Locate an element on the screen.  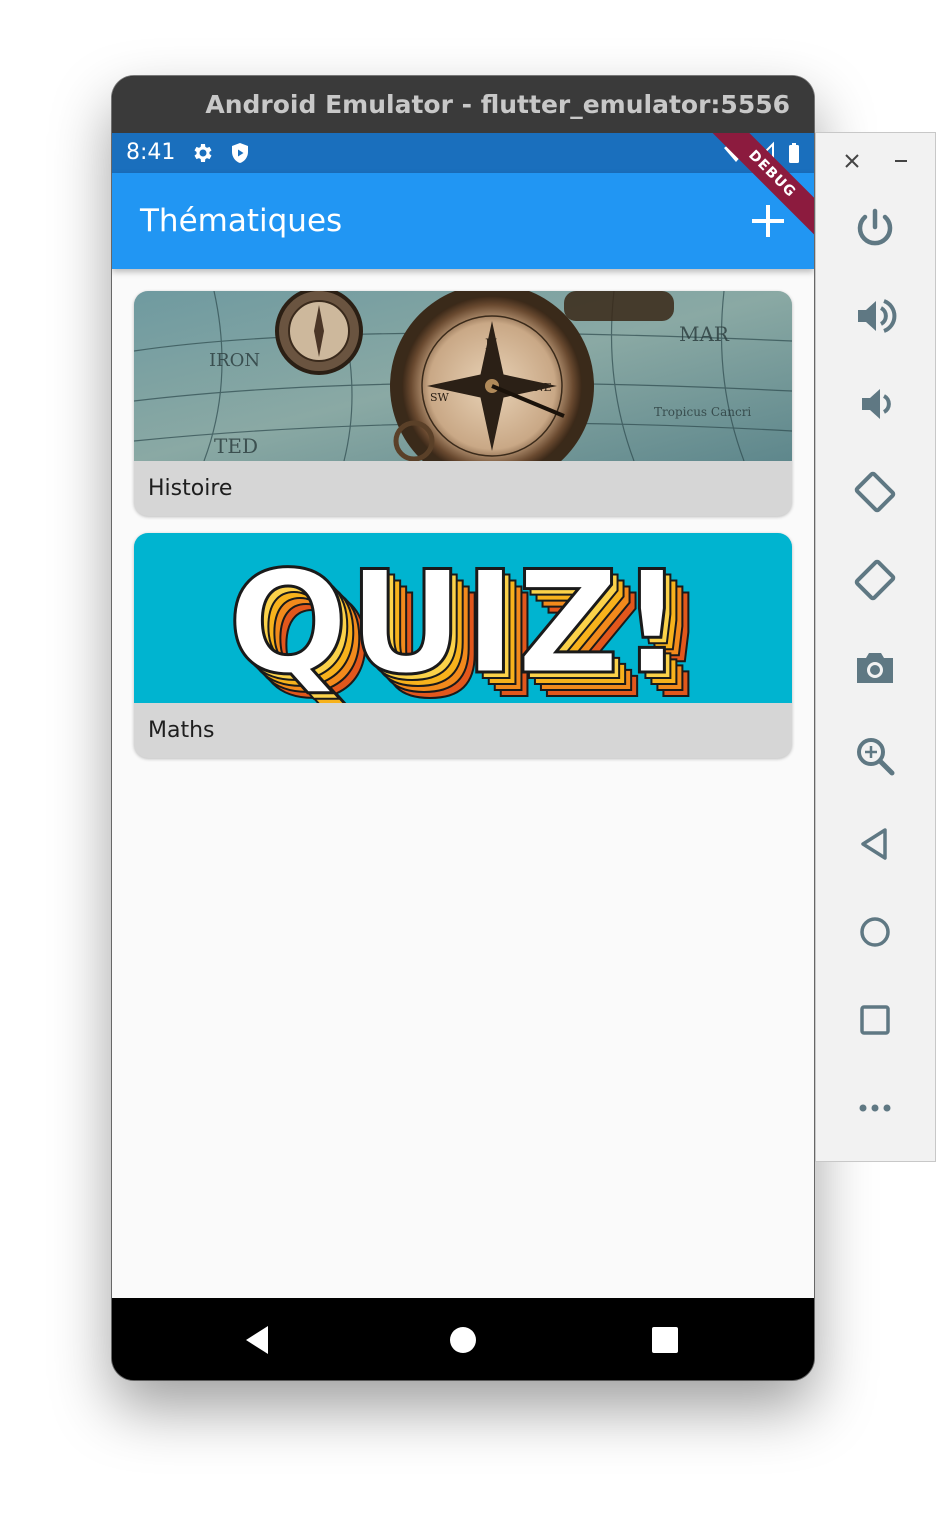
svg-text: IRON is located at coordinates (234, 360).